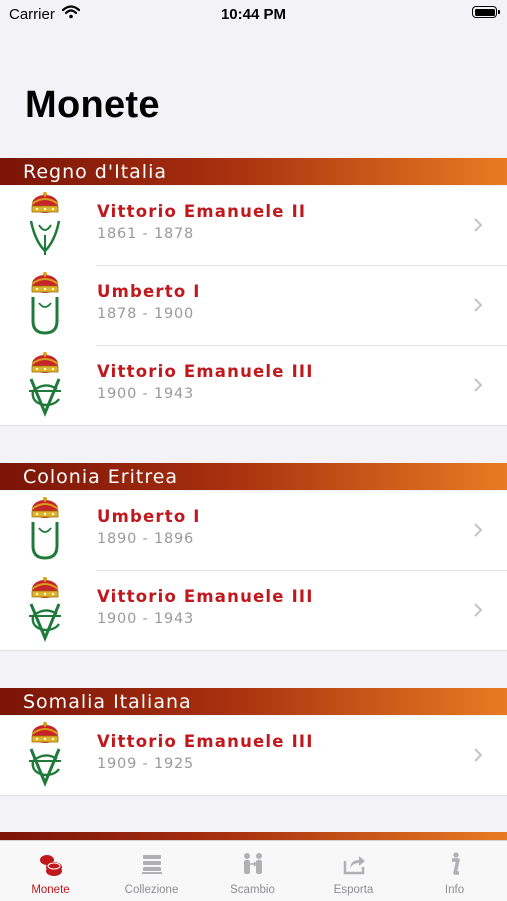 The width and height of the screenshot is (507, 901). Describe the element at coordinates (253, 171) in the screenshot. I see `section-header-regno: Regno d'Italia` at that location.